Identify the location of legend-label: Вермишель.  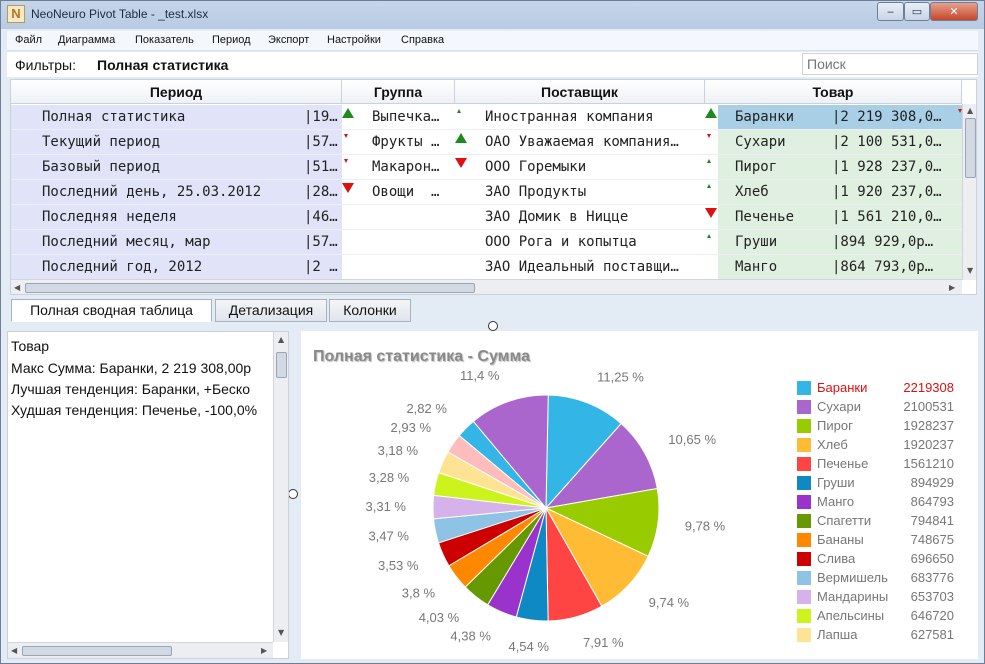
(852, 577).